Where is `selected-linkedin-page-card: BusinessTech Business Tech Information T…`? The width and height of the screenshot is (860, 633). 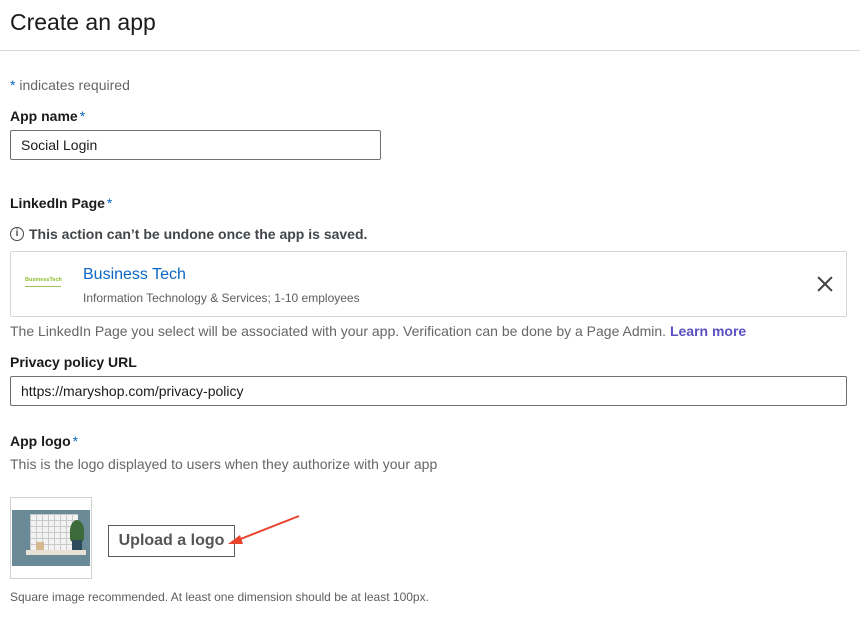
selected-linkedin-page-card: BusinessTech Business Tech Information T… is located at coordinates (428, 284).